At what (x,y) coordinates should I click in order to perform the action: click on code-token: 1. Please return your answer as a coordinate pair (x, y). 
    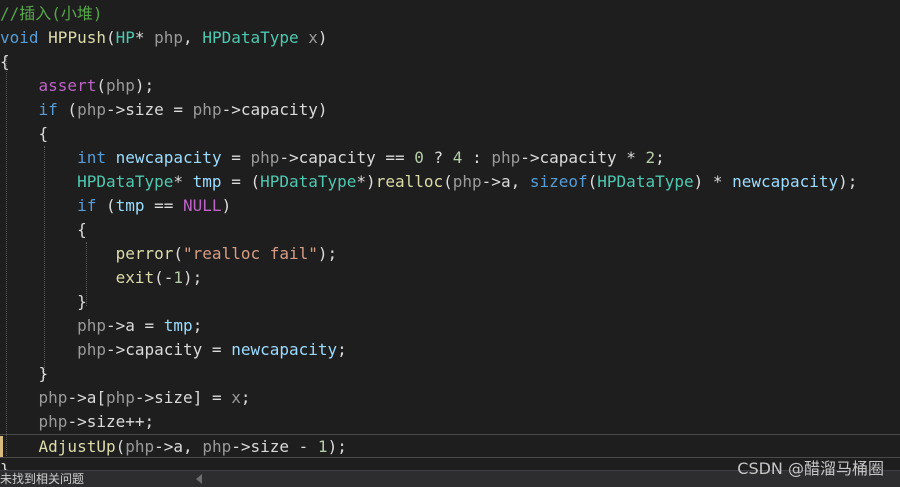
    Looking at the image, I should click on (322, 446).